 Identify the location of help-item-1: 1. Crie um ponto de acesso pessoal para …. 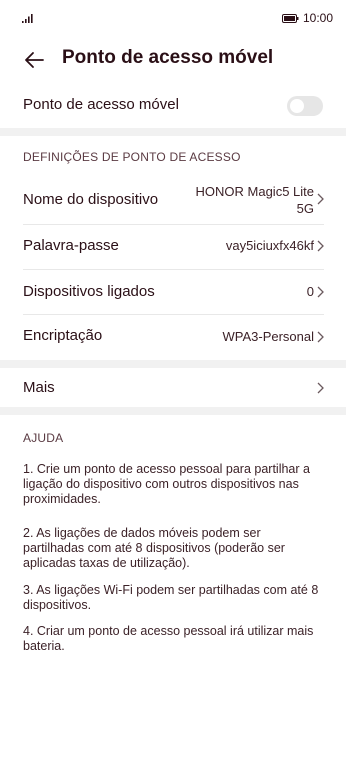
(166, 484).